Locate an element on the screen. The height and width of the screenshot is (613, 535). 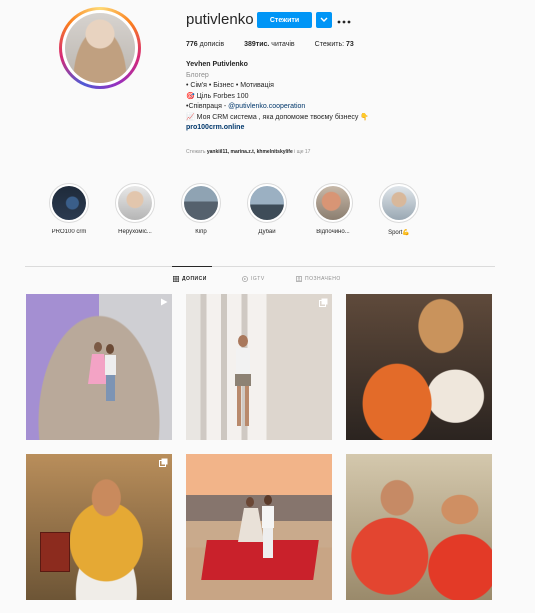
profile-username: putivlenko is located at coordinates (220, 19).